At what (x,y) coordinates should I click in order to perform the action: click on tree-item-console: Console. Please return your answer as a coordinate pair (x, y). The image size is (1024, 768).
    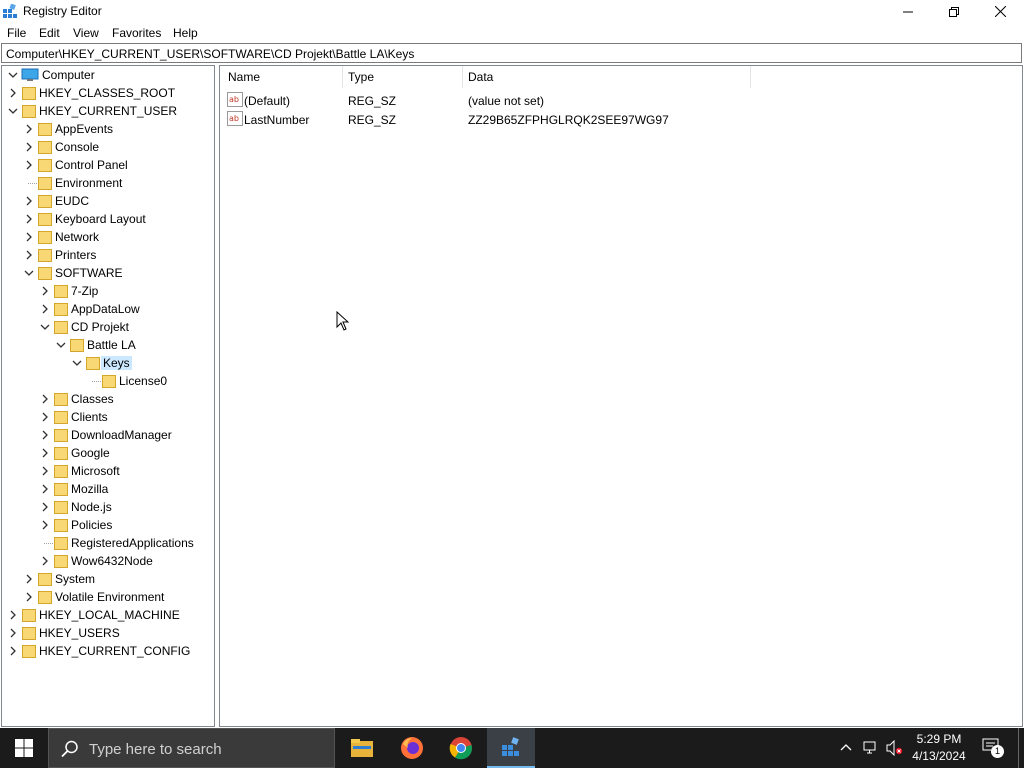
    Looking at the image, I should click on (108, 147).